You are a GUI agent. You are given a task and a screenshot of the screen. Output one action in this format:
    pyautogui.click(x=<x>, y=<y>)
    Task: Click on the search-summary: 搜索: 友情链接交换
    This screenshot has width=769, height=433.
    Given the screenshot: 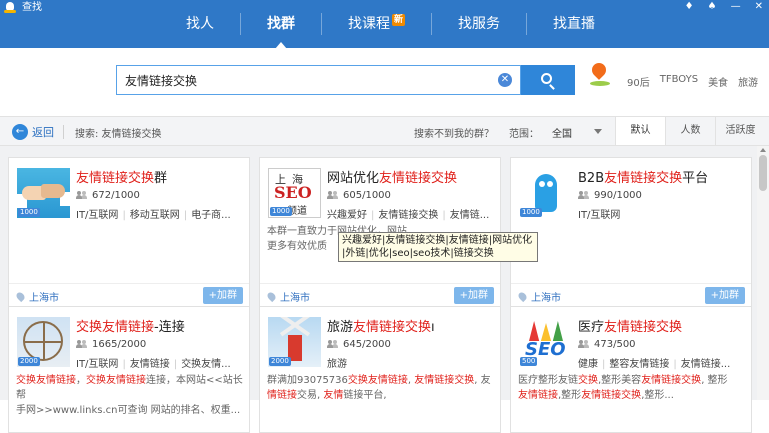 What is the action you would take?
    pyautogui.click(x=118, y=134)
    